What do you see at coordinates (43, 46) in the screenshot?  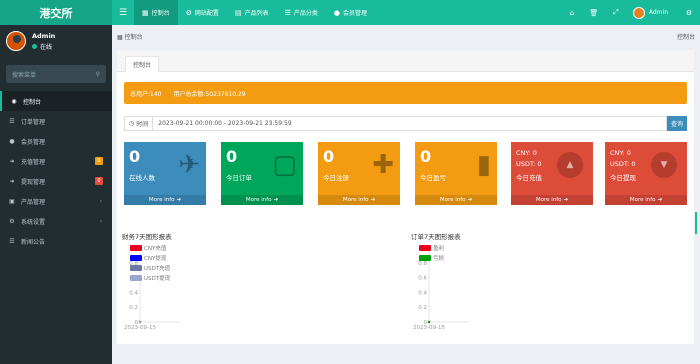 I see `user-status: 在线` at bounding box center [43, 46].